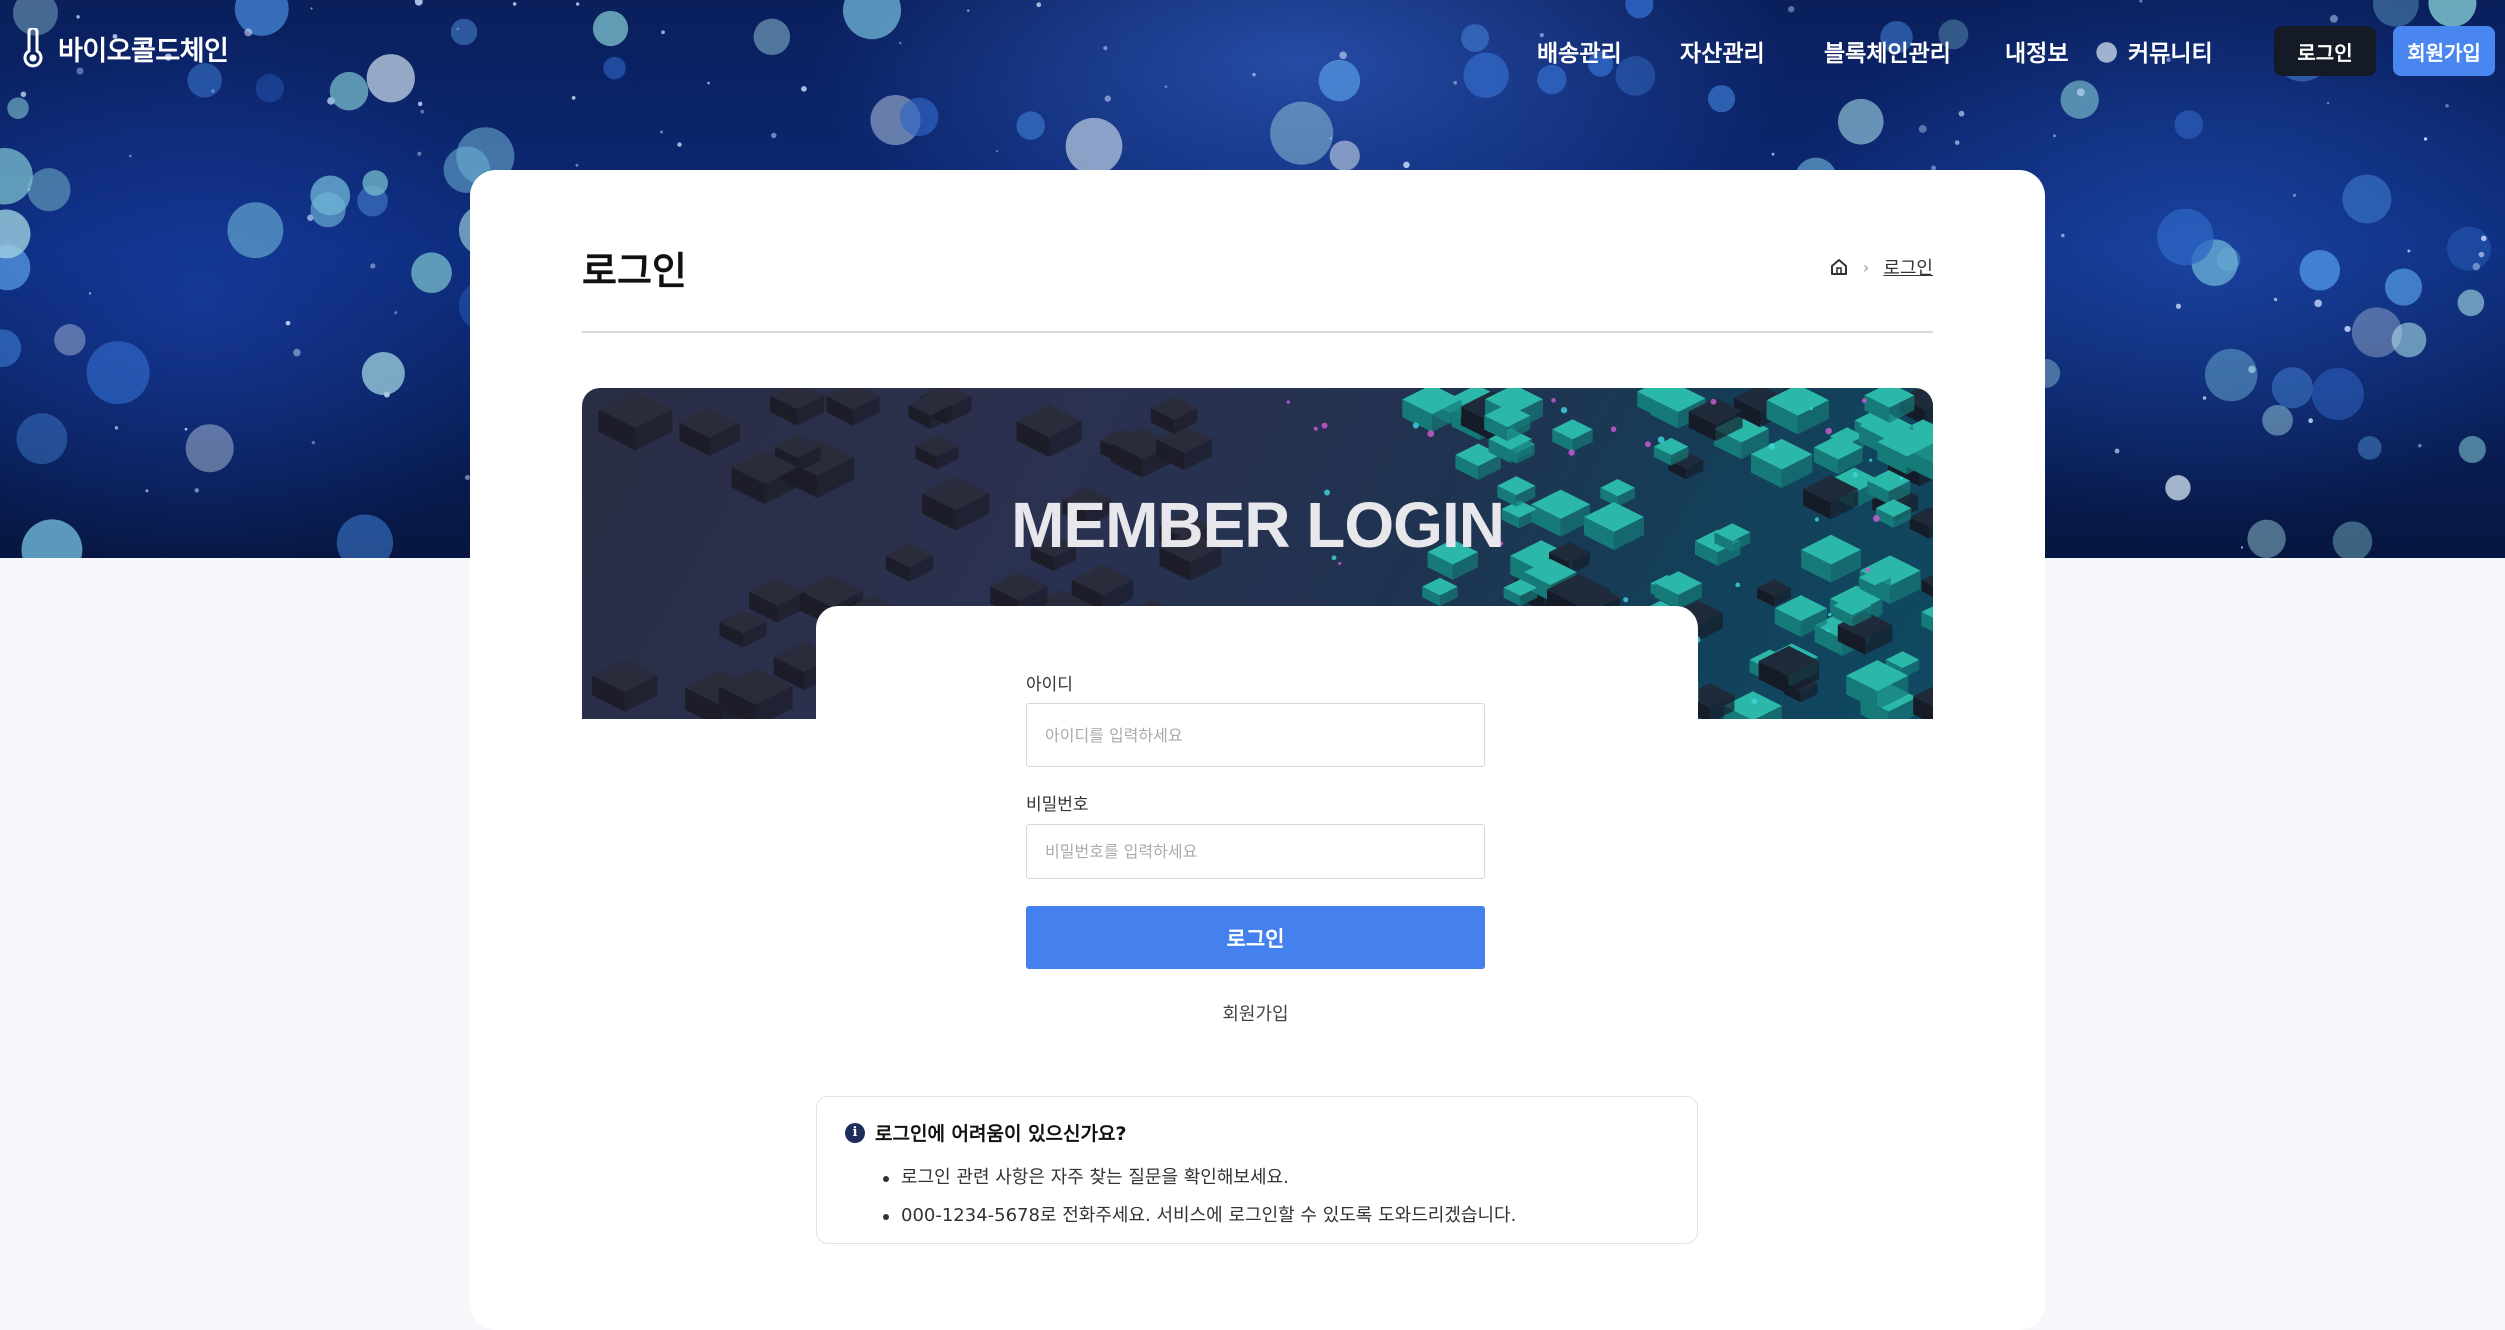 This screenshot has height=1330, width=2505. What do you see at coordinates (2325, 51) in the screenshot?
I see `header-login-button: 로그인` at bounding box center [2325, 51].